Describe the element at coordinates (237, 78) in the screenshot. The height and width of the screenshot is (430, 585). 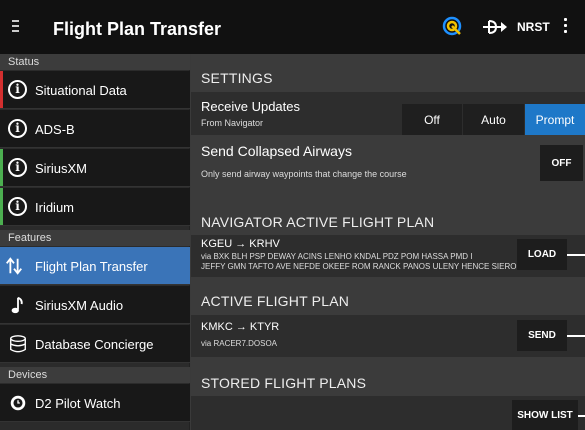
I see `settings-heading: SETTINGS` at that location.